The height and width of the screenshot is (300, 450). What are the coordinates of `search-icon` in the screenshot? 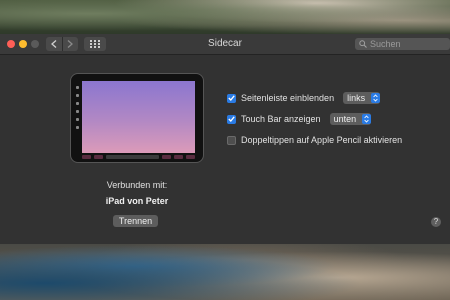 It's located at (363, 44).